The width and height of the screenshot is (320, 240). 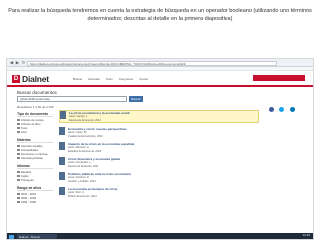 I want to click on taskbar-item: Dialnet - Buscar, so click(x=37, y=236).